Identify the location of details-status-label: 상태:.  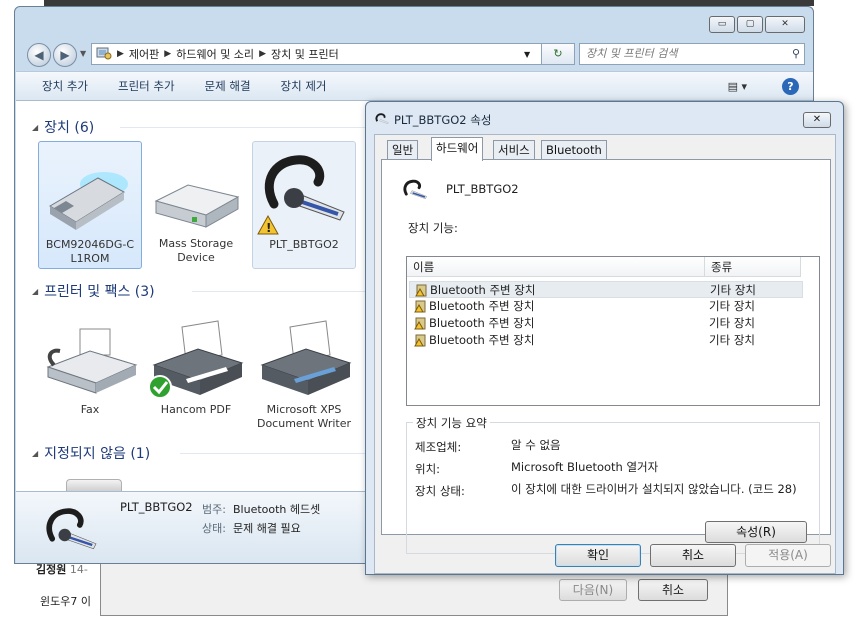
(214, 528).